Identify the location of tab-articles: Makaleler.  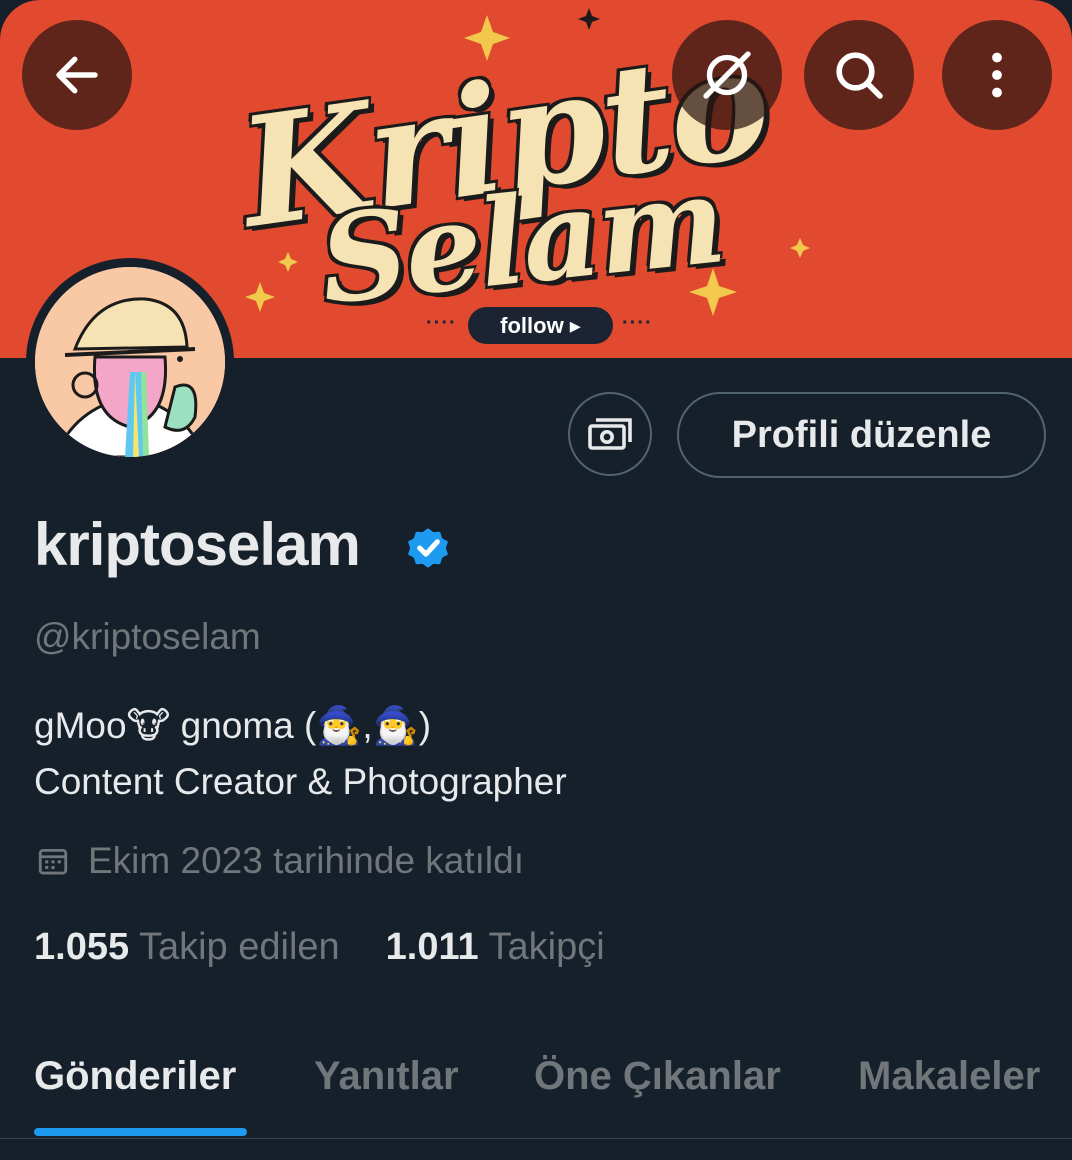
(949, 1076).